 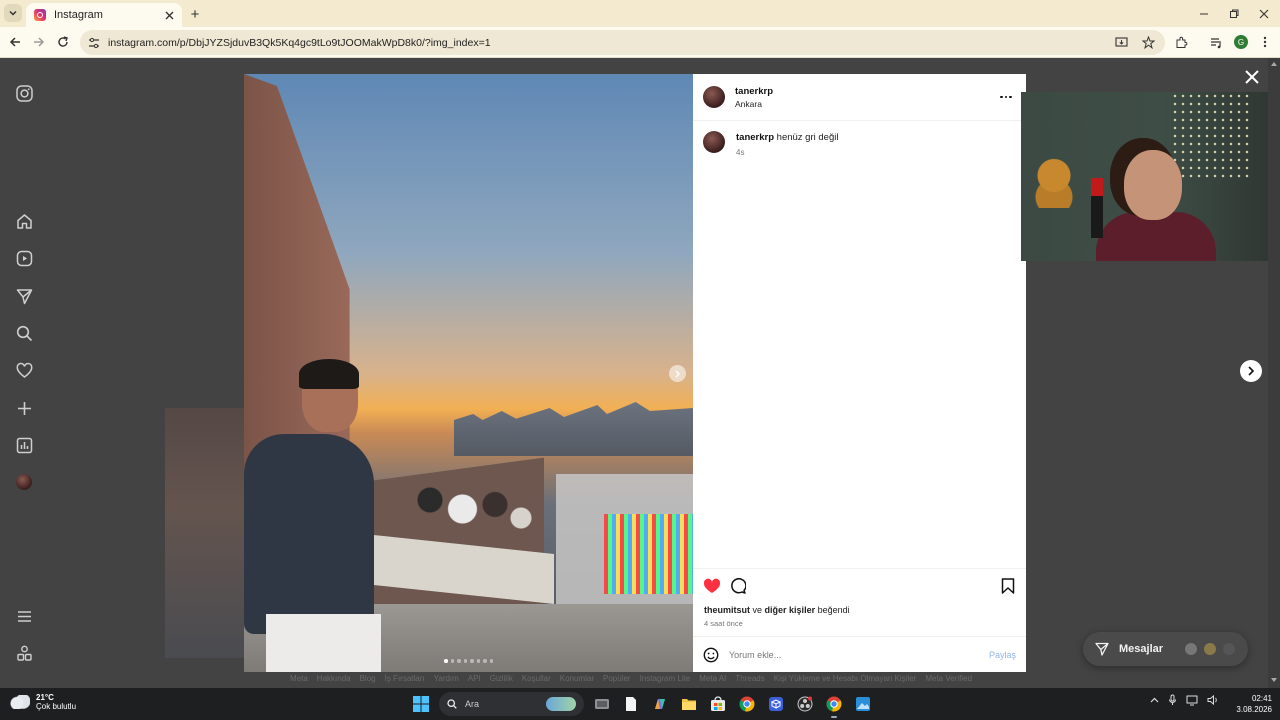 I want to click on post-comment-button: Paylaş, so click(x=1002, y=655).